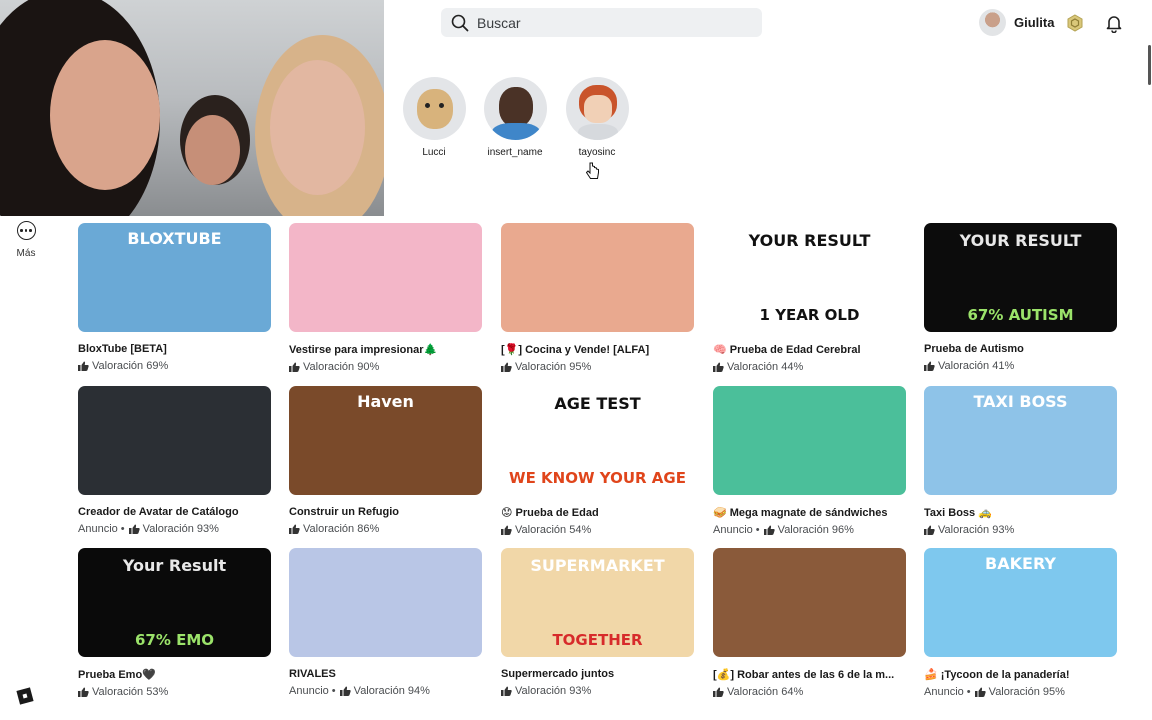  Describe the element at coordinates (1020, 692) in the screenshot. I see `game-meta: Anuncio • Valoración 95%` at that location.